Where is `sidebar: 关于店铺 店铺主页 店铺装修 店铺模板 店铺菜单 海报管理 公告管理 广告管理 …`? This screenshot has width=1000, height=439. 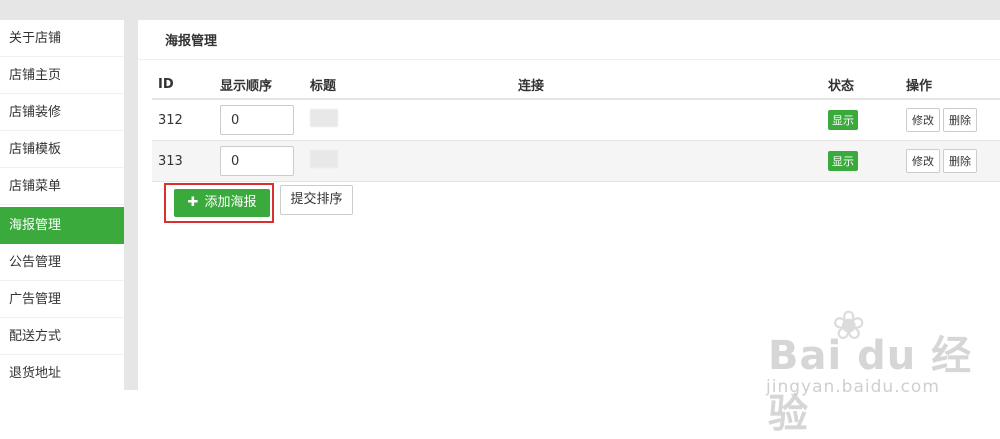
sidebar: 关于店铺 店铺主页 店铺装修 店铺模板 店铺菜单 海报管理 公告管理 广告管理 … is located at coordinates (62, 206).